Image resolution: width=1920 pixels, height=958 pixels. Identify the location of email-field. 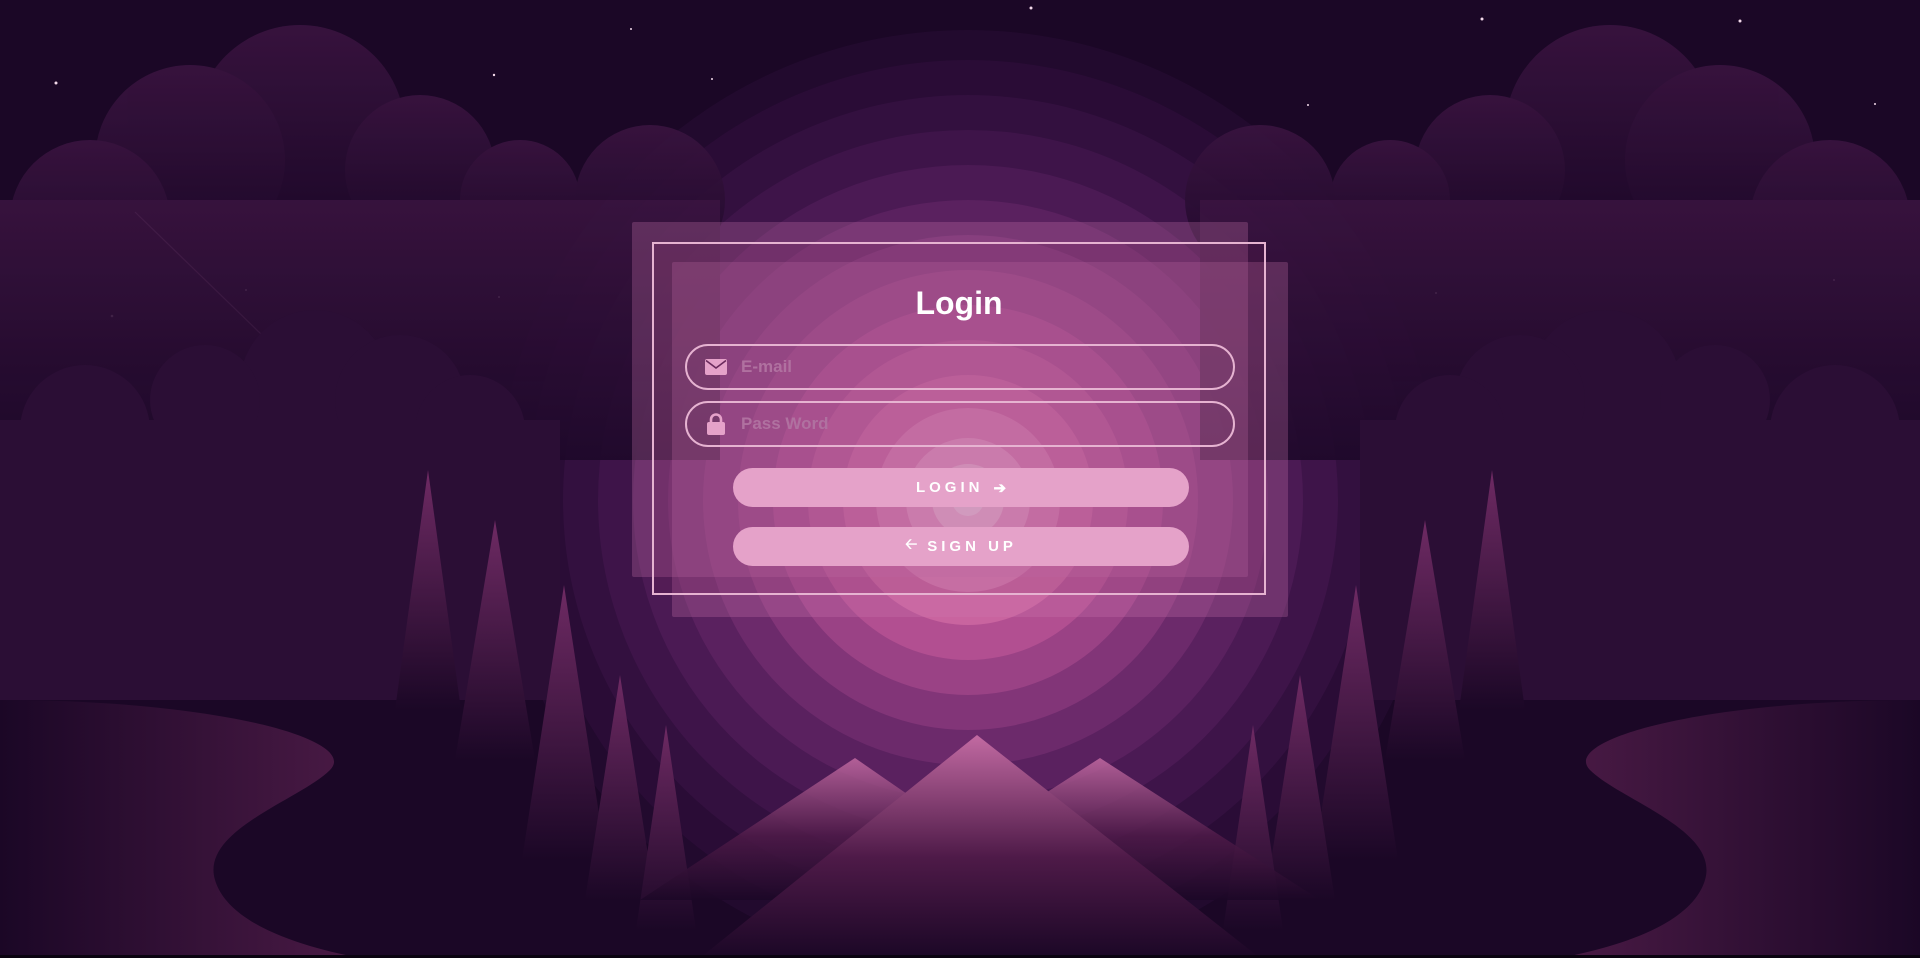
(960, 367).